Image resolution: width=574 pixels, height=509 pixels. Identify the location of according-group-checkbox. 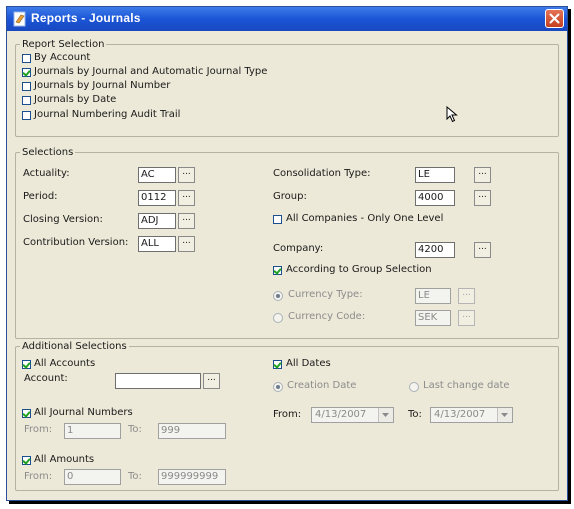
(277, 270).